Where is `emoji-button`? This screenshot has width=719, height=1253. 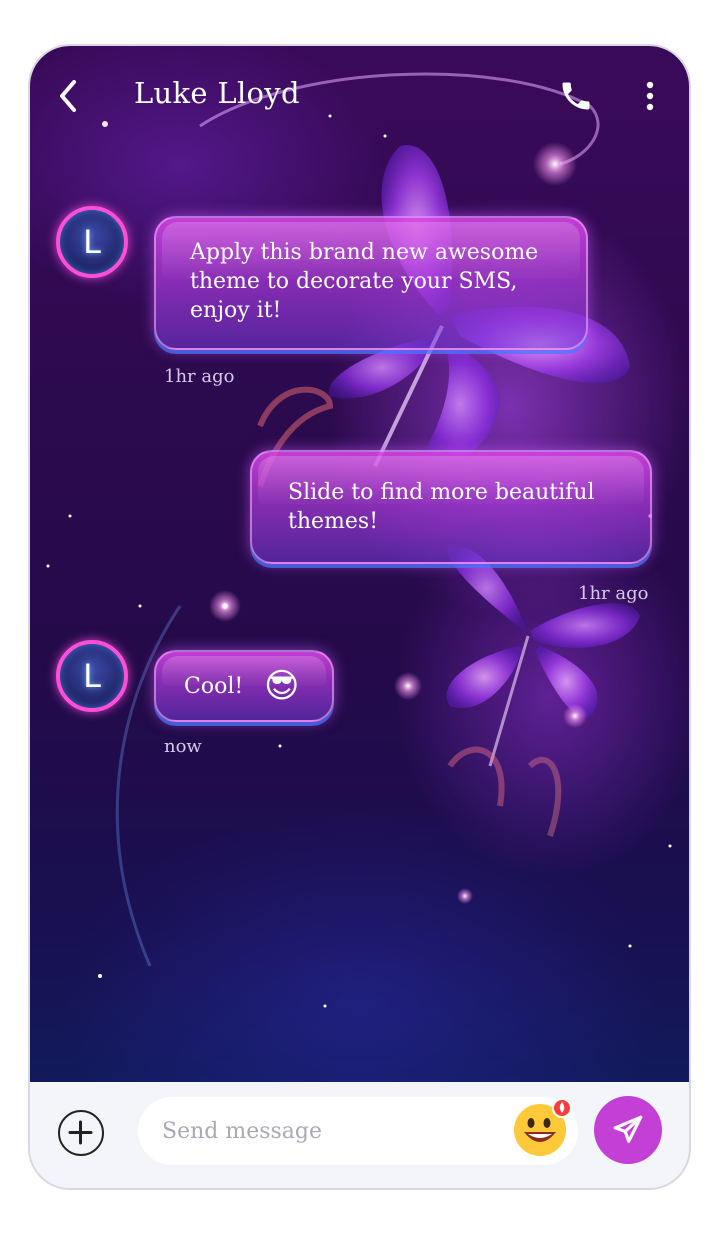
emoji-button is located at coordinates (542, 1128).